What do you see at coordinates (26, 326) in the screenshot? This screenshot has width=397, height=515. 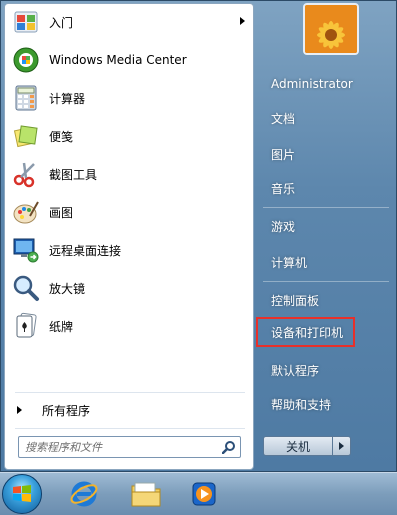 I see `solitaire-icon` at bounding box center [26, 326].